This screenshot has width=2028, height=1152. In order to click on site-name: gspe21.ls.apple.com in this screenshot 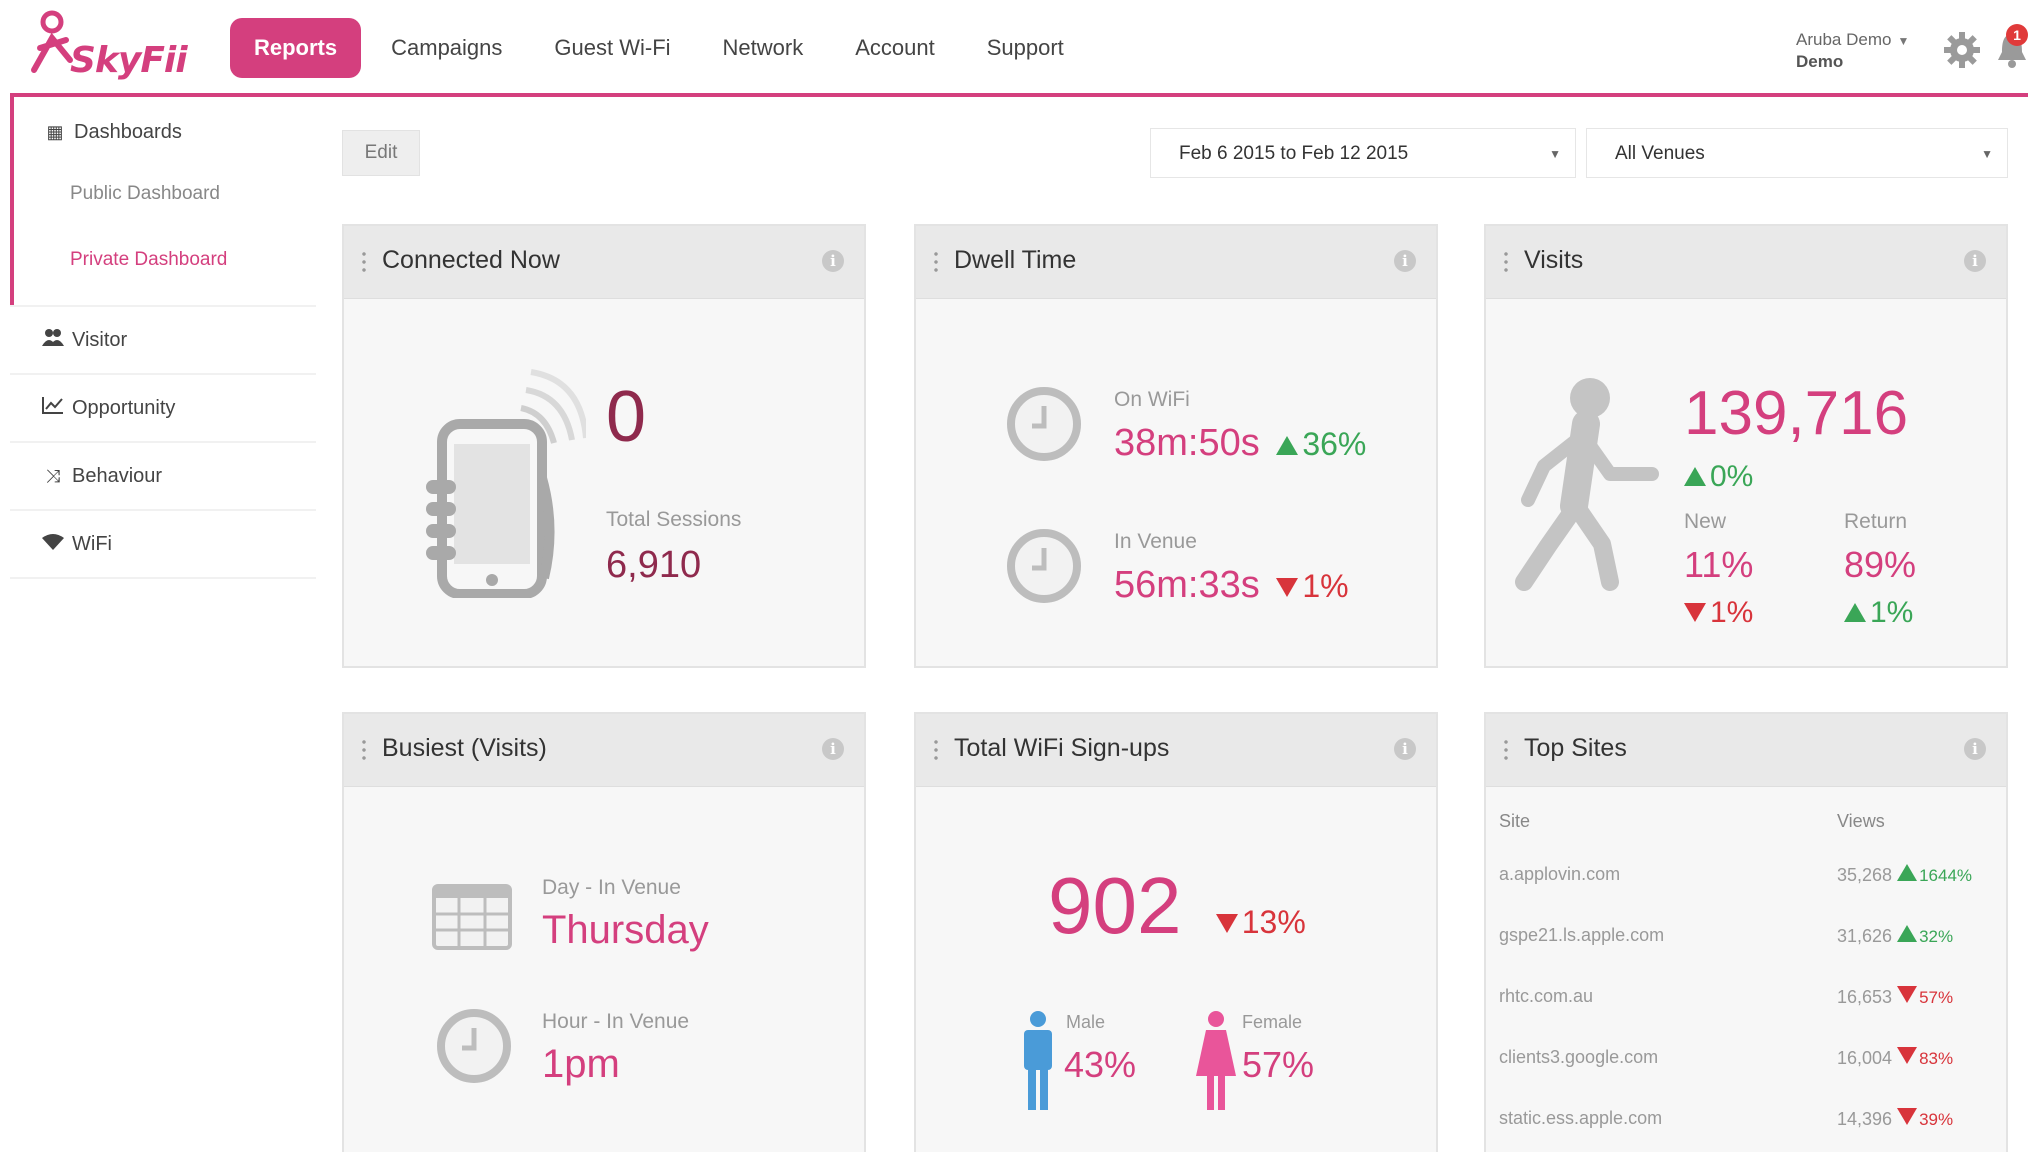, I will do `click(1582, 935)`.